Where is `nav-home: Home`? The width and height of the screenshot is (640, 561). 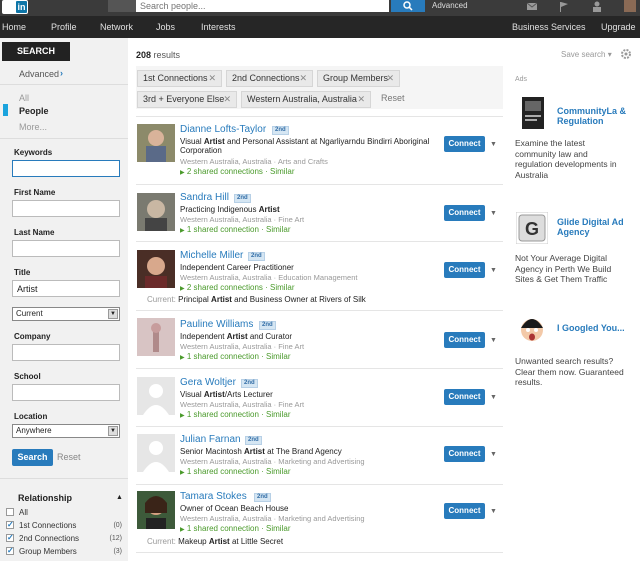 nav-home: Home is located at coordinates (14, 27).